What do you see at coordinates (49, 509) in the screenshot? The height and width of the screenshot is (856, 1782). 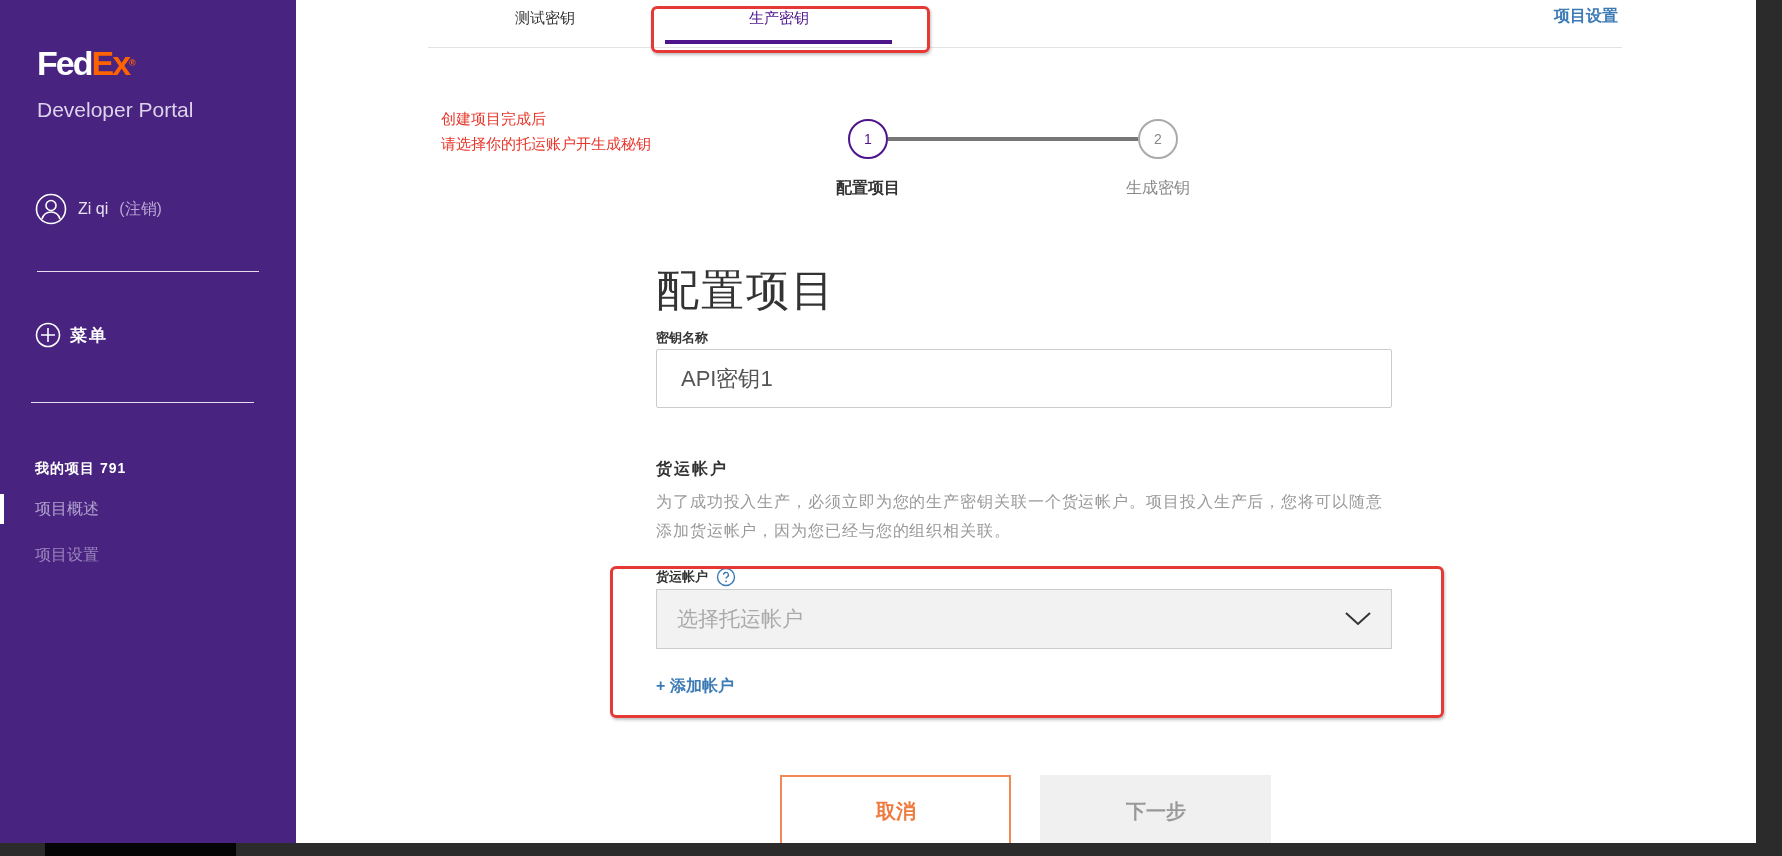 I see `nav-item: 项目概述` at bounding box center [49, 509].